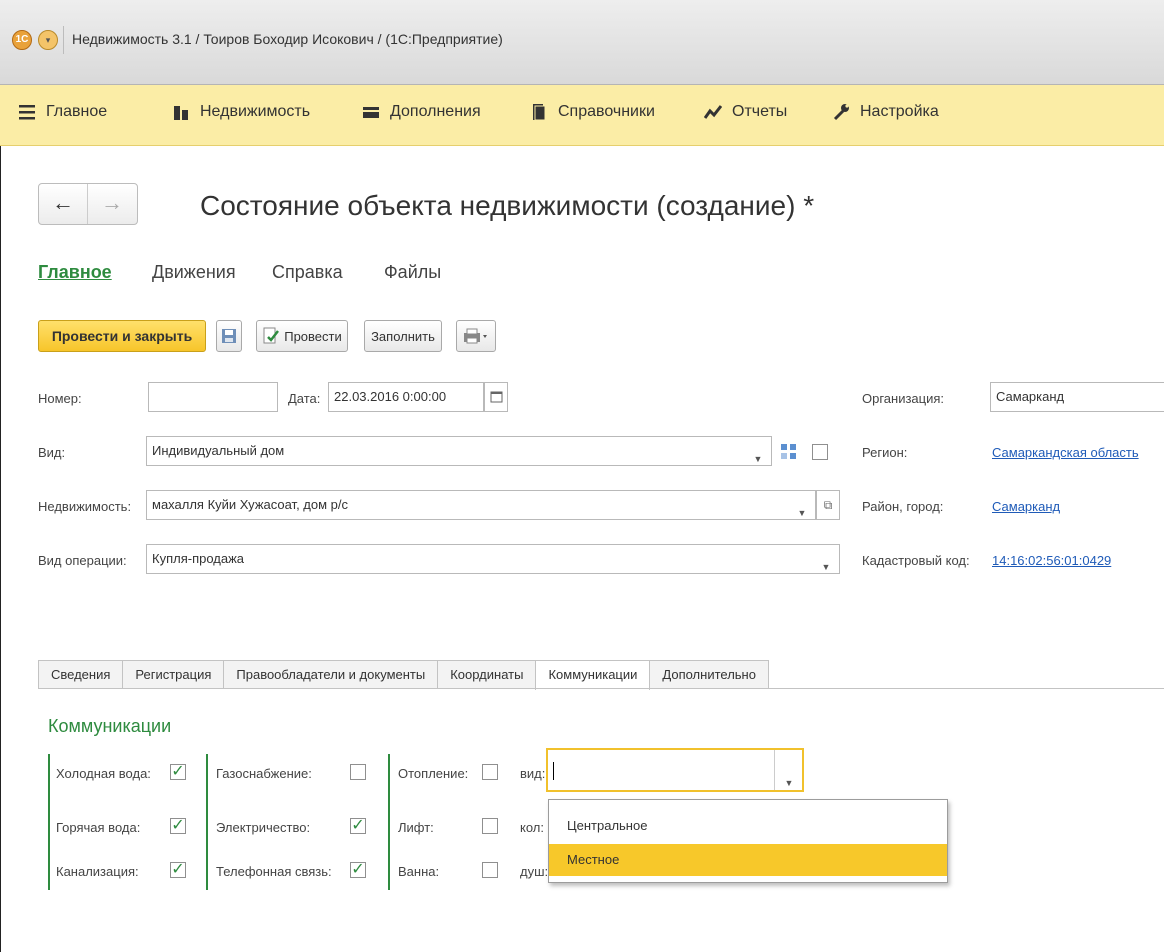  I want to click on back-button: ←, so click(63, 204).